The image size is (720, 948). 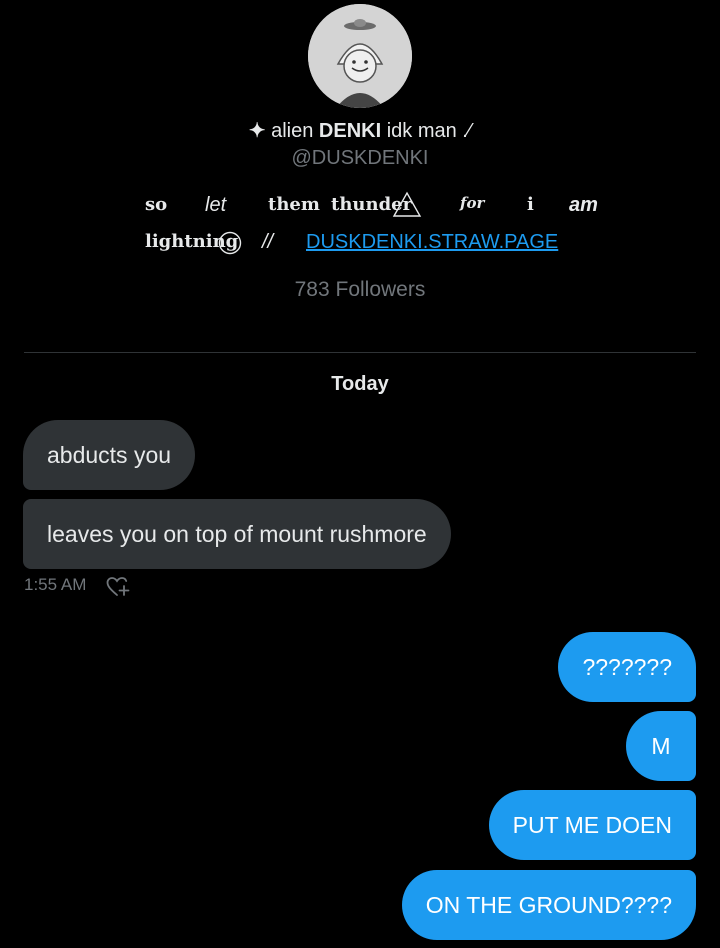 I want to click on bio-link: DUSKDENKI.STRAW.PAGE, so click(x=432, y=242).